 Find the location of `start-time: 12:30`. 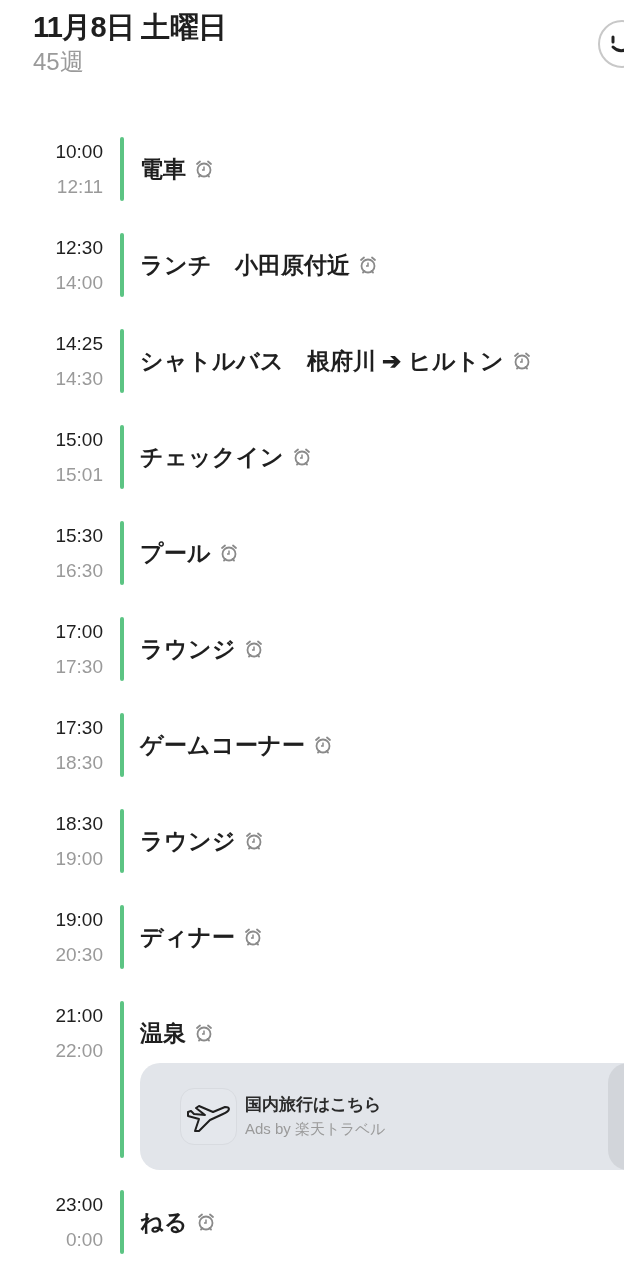

start-time: 12:30 is located at coordinates (79, 248).